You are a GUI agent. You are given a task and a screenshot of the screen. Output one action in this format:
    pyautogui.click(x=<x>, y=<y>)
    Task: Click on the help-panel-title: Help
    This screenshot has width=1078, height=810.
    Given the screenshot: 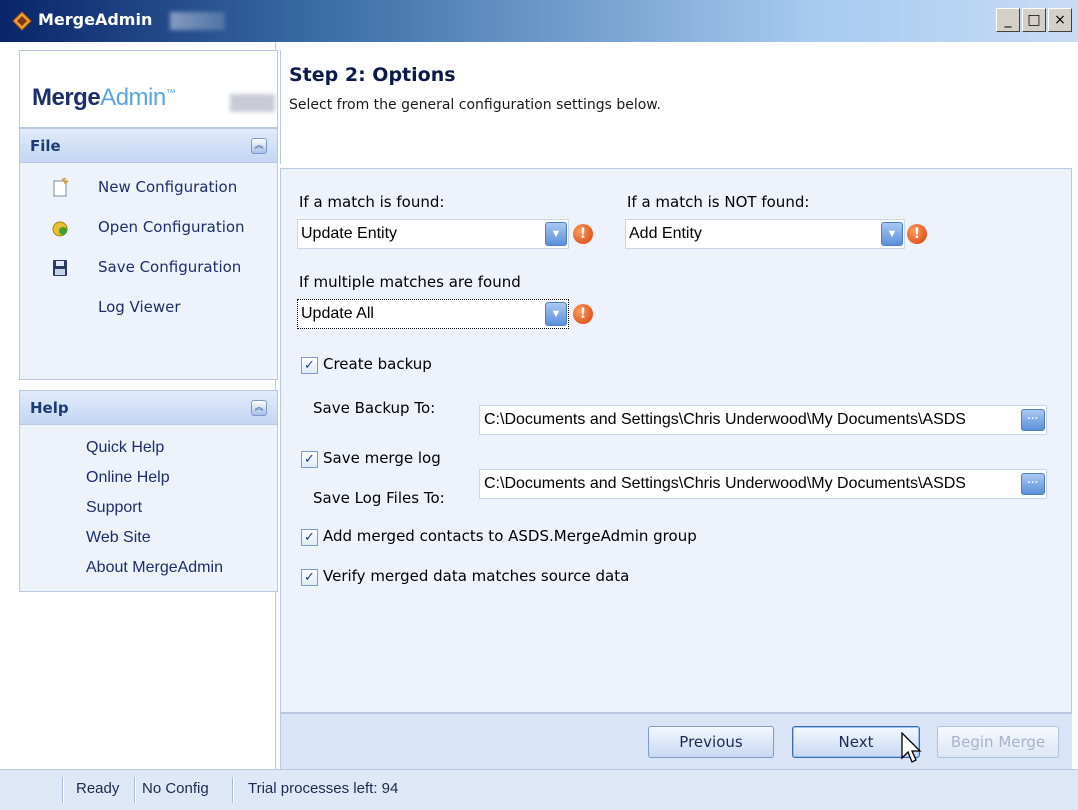 What is the action you would take?
    pyautogui.click(x=49, y=408)
    